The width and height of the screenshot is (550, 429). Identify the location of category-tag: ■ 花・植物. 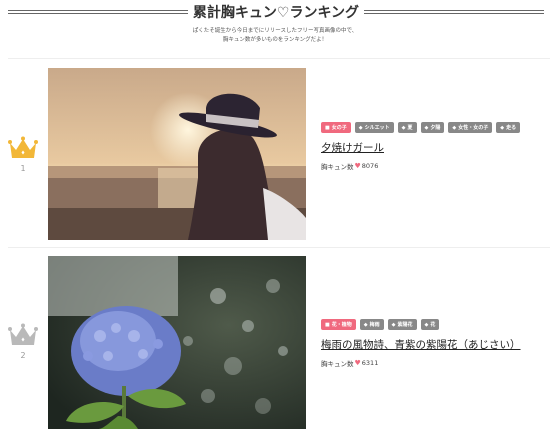
(338, 324).